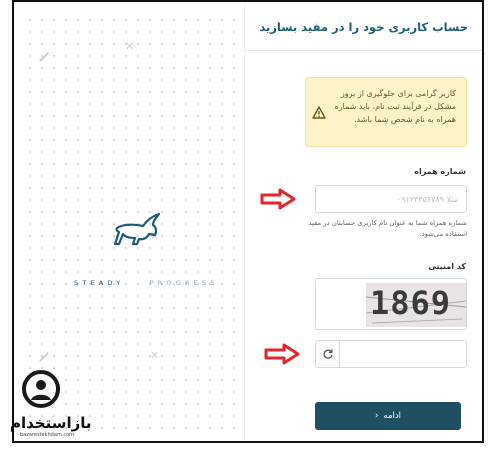 This screenshot has width=500, height=450. I want to click on captcha-label: کد امنیتی, so click(447, 266).